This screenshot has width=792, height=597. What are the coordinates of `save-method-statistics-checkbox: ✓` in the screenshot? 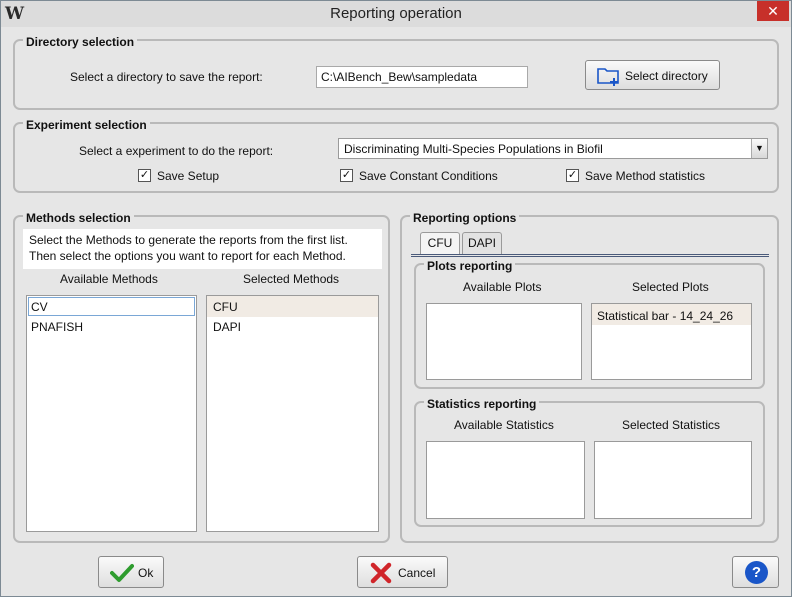 It's located at (572, 175).